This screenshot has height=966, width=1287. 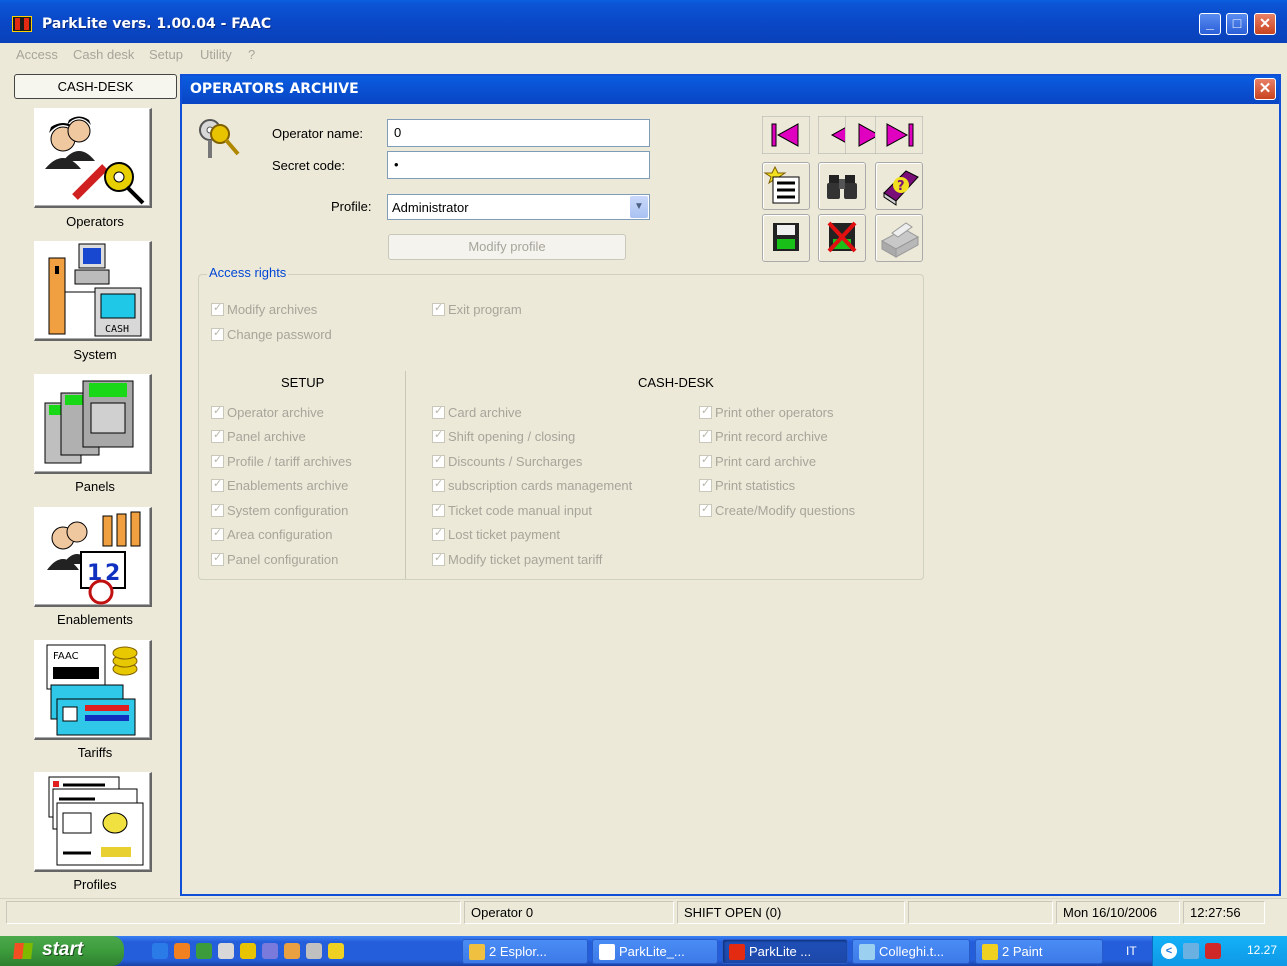 I want to click on sidebar-label-enablements: Enablements, so click(x=95, y=619).